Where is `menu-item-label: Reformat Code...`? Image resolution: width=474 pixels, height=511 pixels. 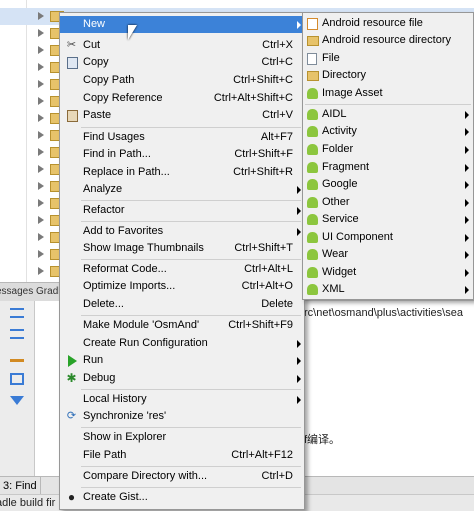
menu-item-label: Reformat Code... is located at coordinates (125, 269).